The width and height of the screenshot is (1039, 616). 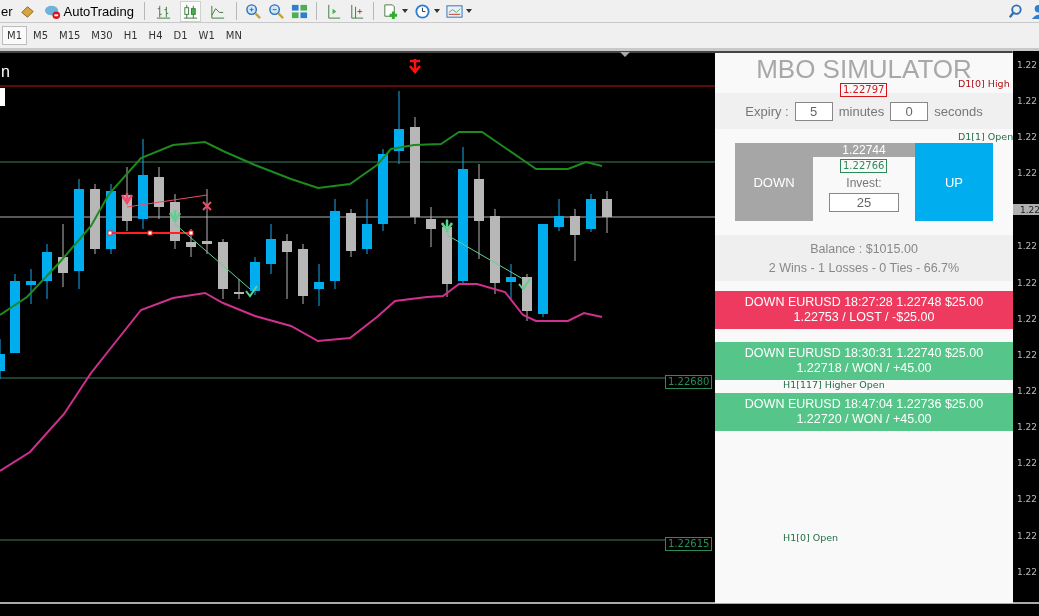 What do you see at coordinates (689, 544) in the screenshot?
I see `price-level-tag: 1.22615` at bounding box center [689, 544].